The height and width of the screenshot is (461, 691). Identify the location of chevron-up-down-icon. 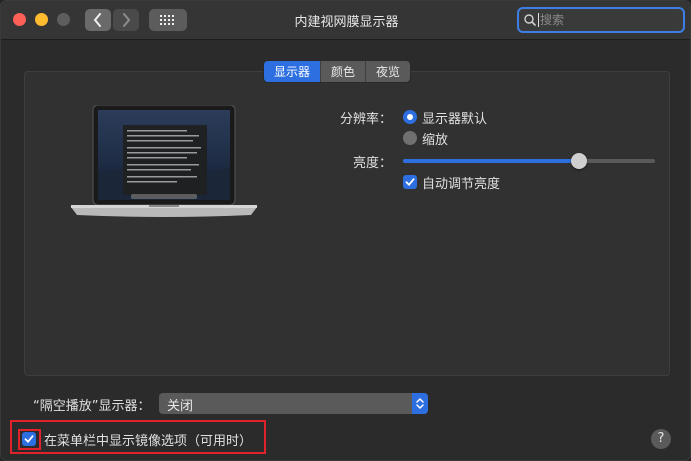
(420, 403).